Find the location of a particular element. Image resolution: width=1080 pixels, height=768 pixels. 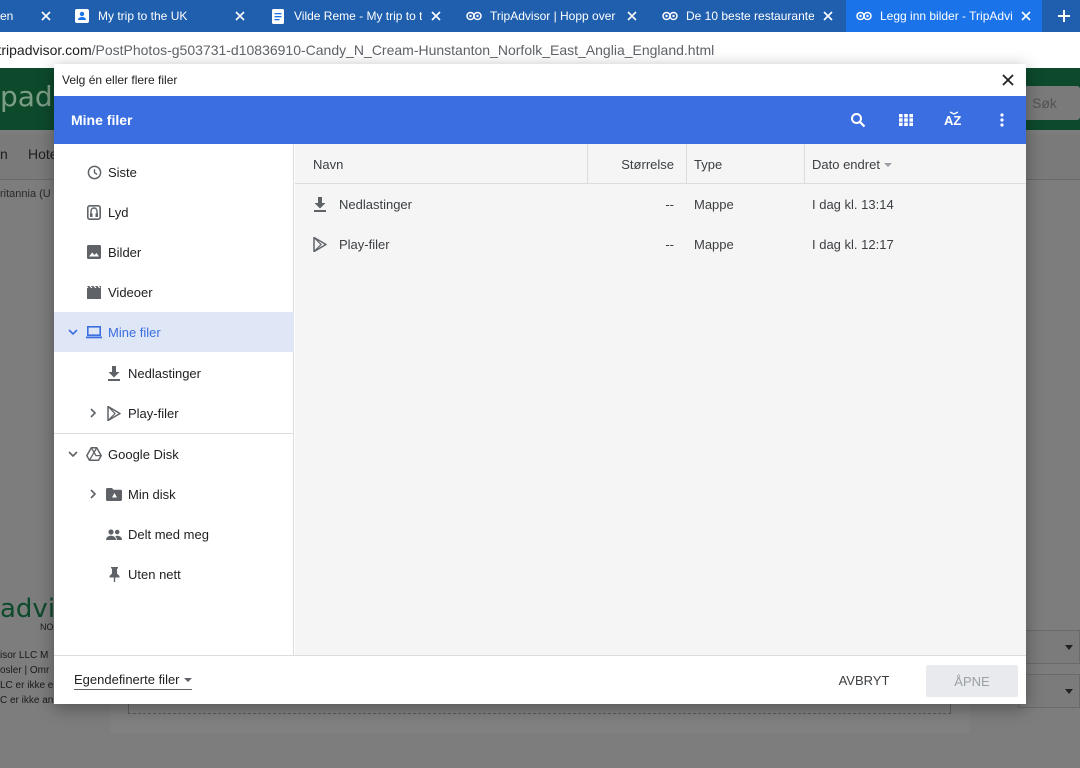

tab-4: TripAdvisor | Hopp over innhold is located at coordinates (553, 16).